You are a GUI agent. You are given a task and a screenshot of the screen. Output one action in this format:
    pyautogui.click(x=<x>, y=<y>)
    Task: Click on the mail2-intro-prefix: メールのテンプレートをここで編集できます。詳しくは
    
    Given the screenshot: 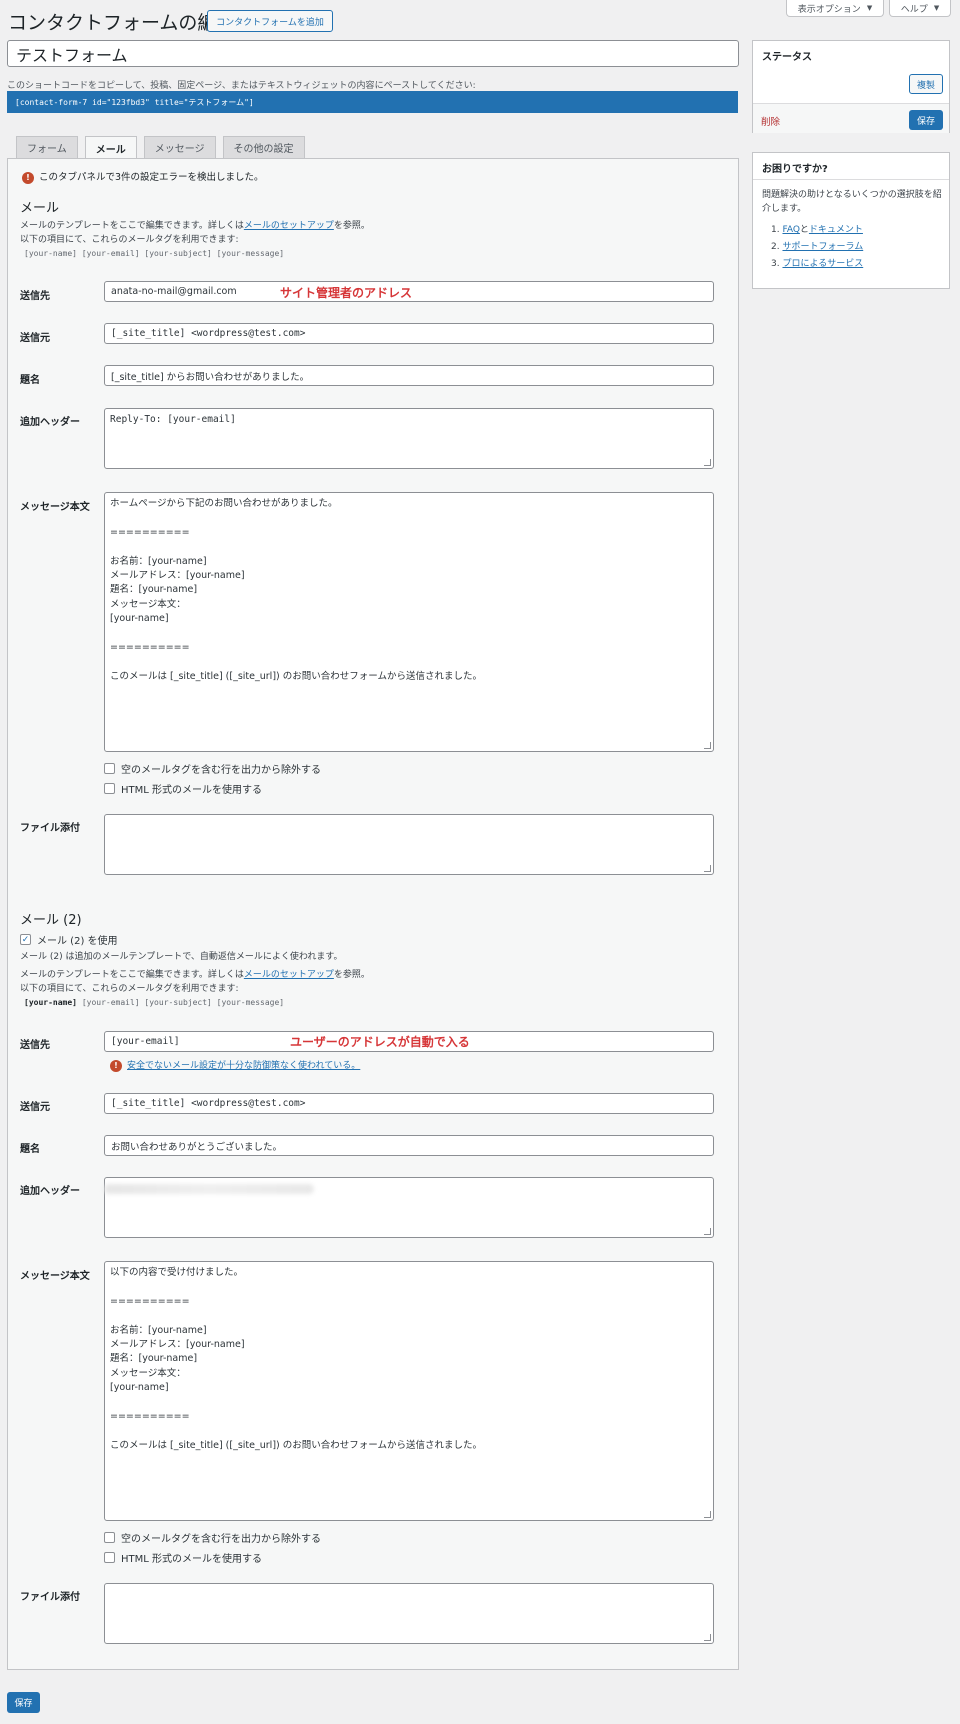 What is the action you would take?
    pyautogui.click(x=132, y=975)
    